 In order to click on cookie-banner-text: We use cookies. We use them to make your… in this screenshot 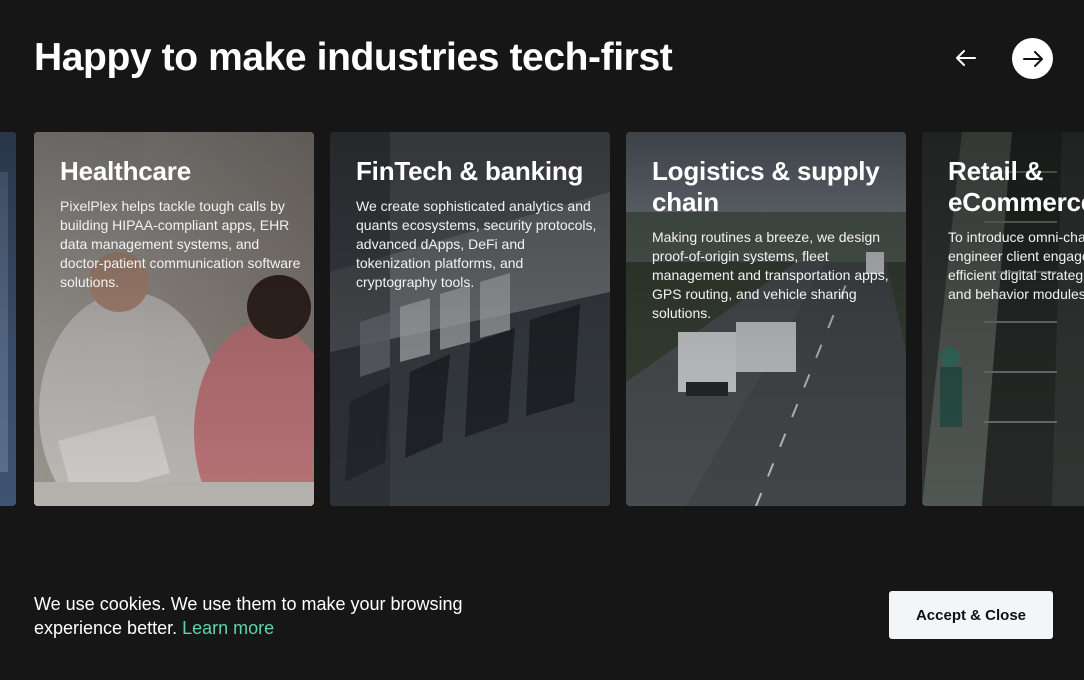, I will do `click(269, 616)`.